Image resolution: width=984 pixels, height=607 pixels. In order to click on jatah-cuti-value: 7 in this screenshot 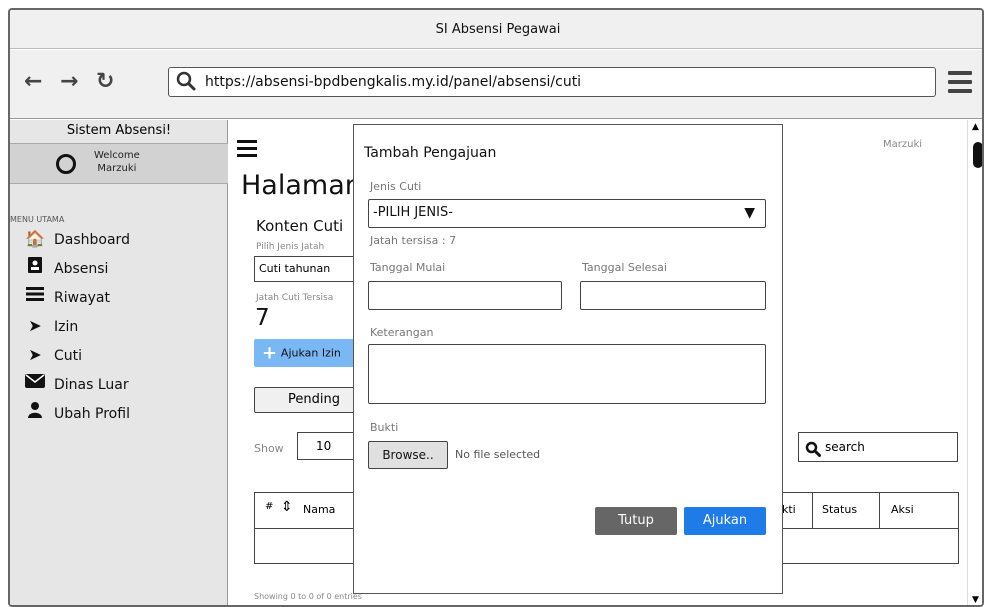, I will do `click(262, 318)`.